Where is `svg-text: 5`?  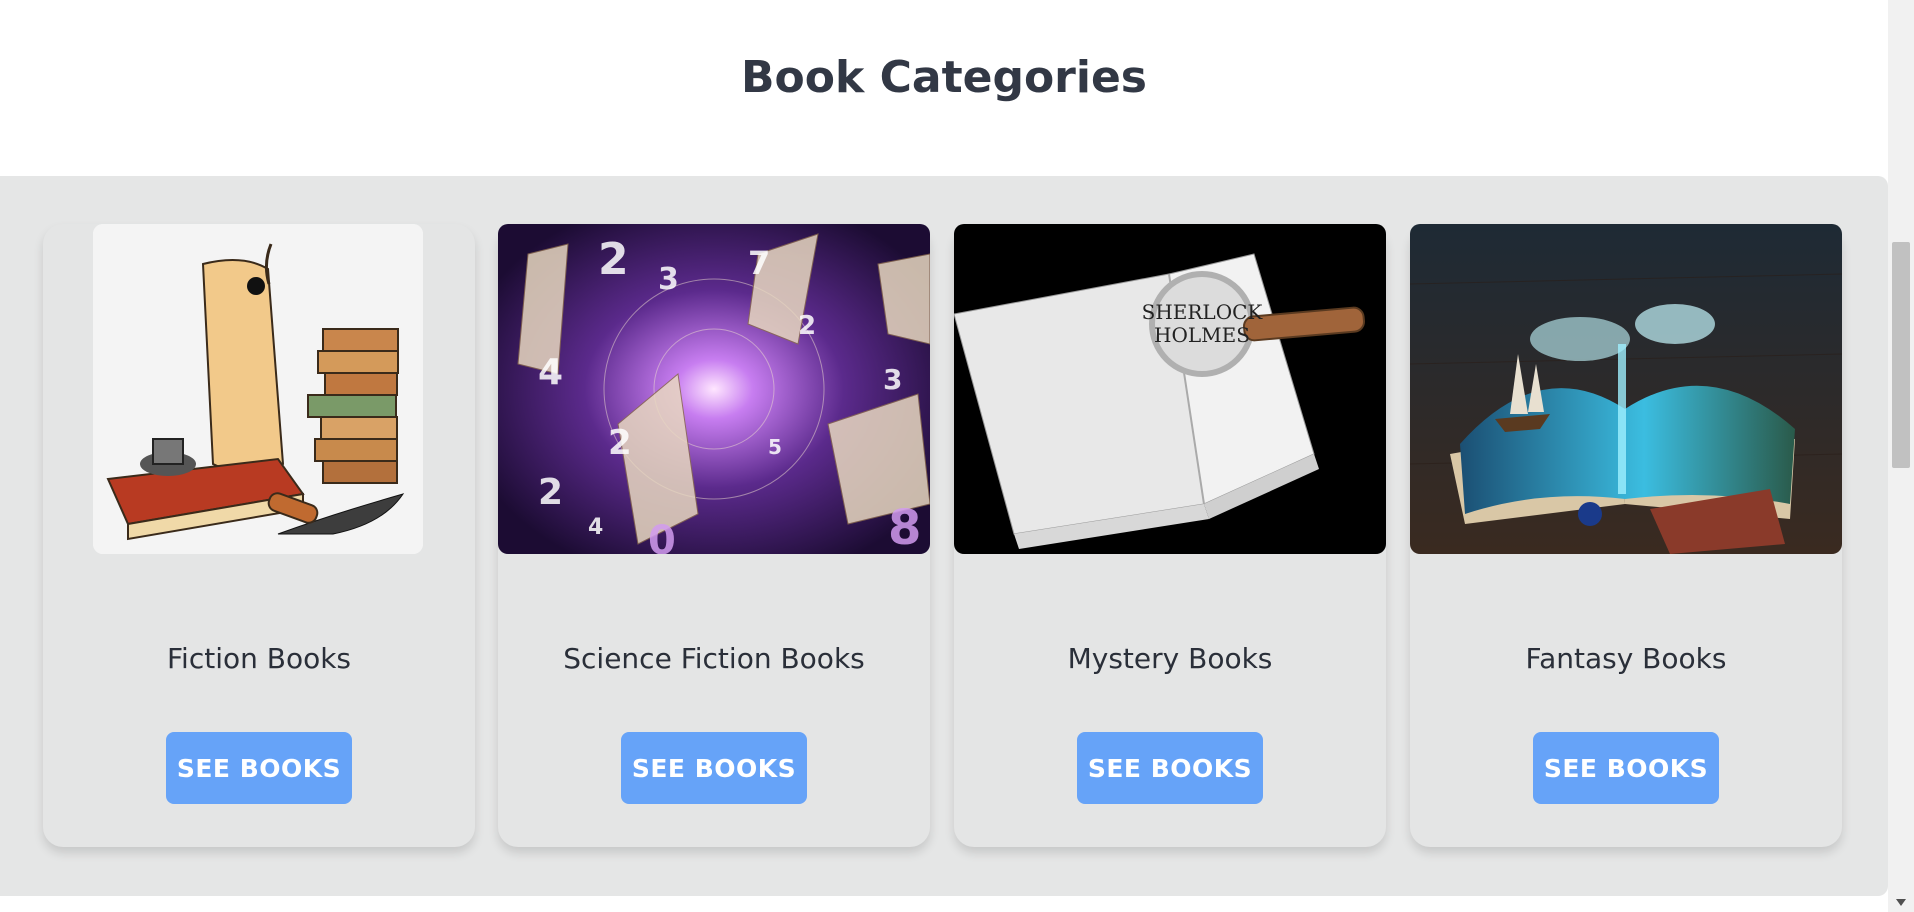 svg-text: 5 is located at coordinates (775, 447).